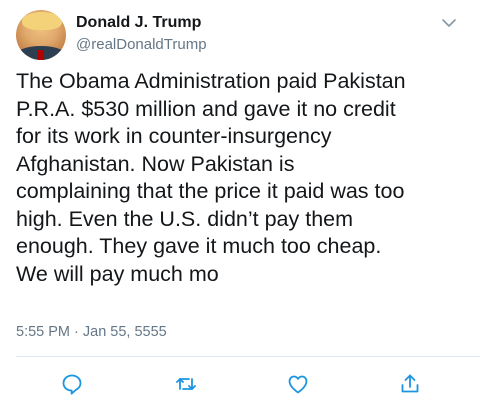  I want to click on author-name: Donald J. Trump, so click(138, 23).